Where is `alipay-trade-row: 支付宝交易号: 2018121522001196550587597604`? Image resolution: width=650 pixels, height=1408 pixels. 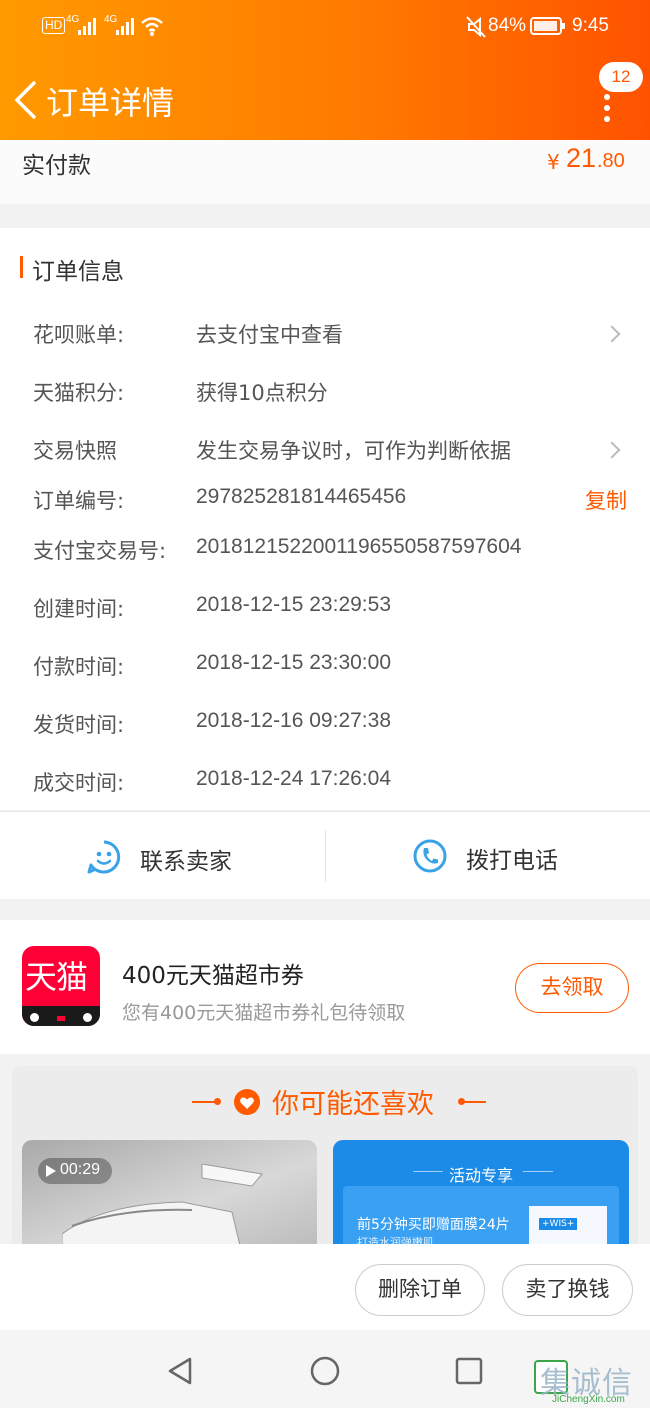 alipay-trade-row: 支付宝交易号: 2018121522001196550587597604 is located at coordinates (325, 552).